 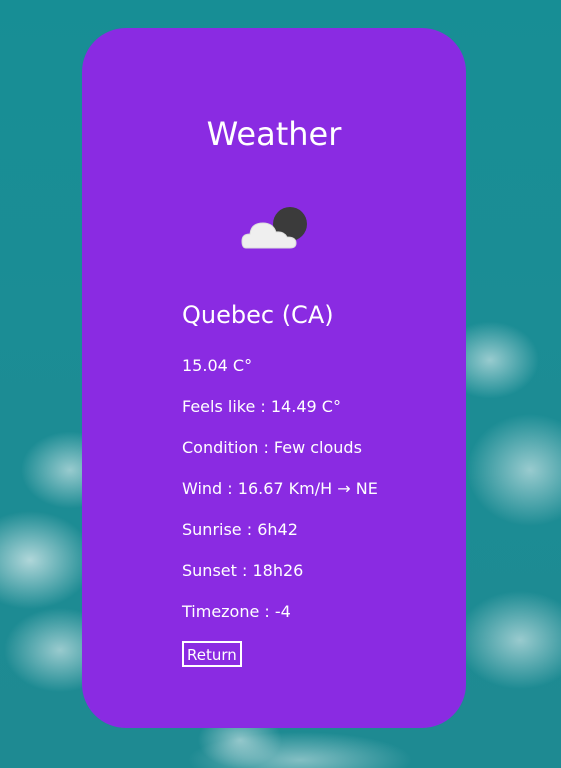 I want to click on location-name: Quebec (CA), so click(x=258, y=315).